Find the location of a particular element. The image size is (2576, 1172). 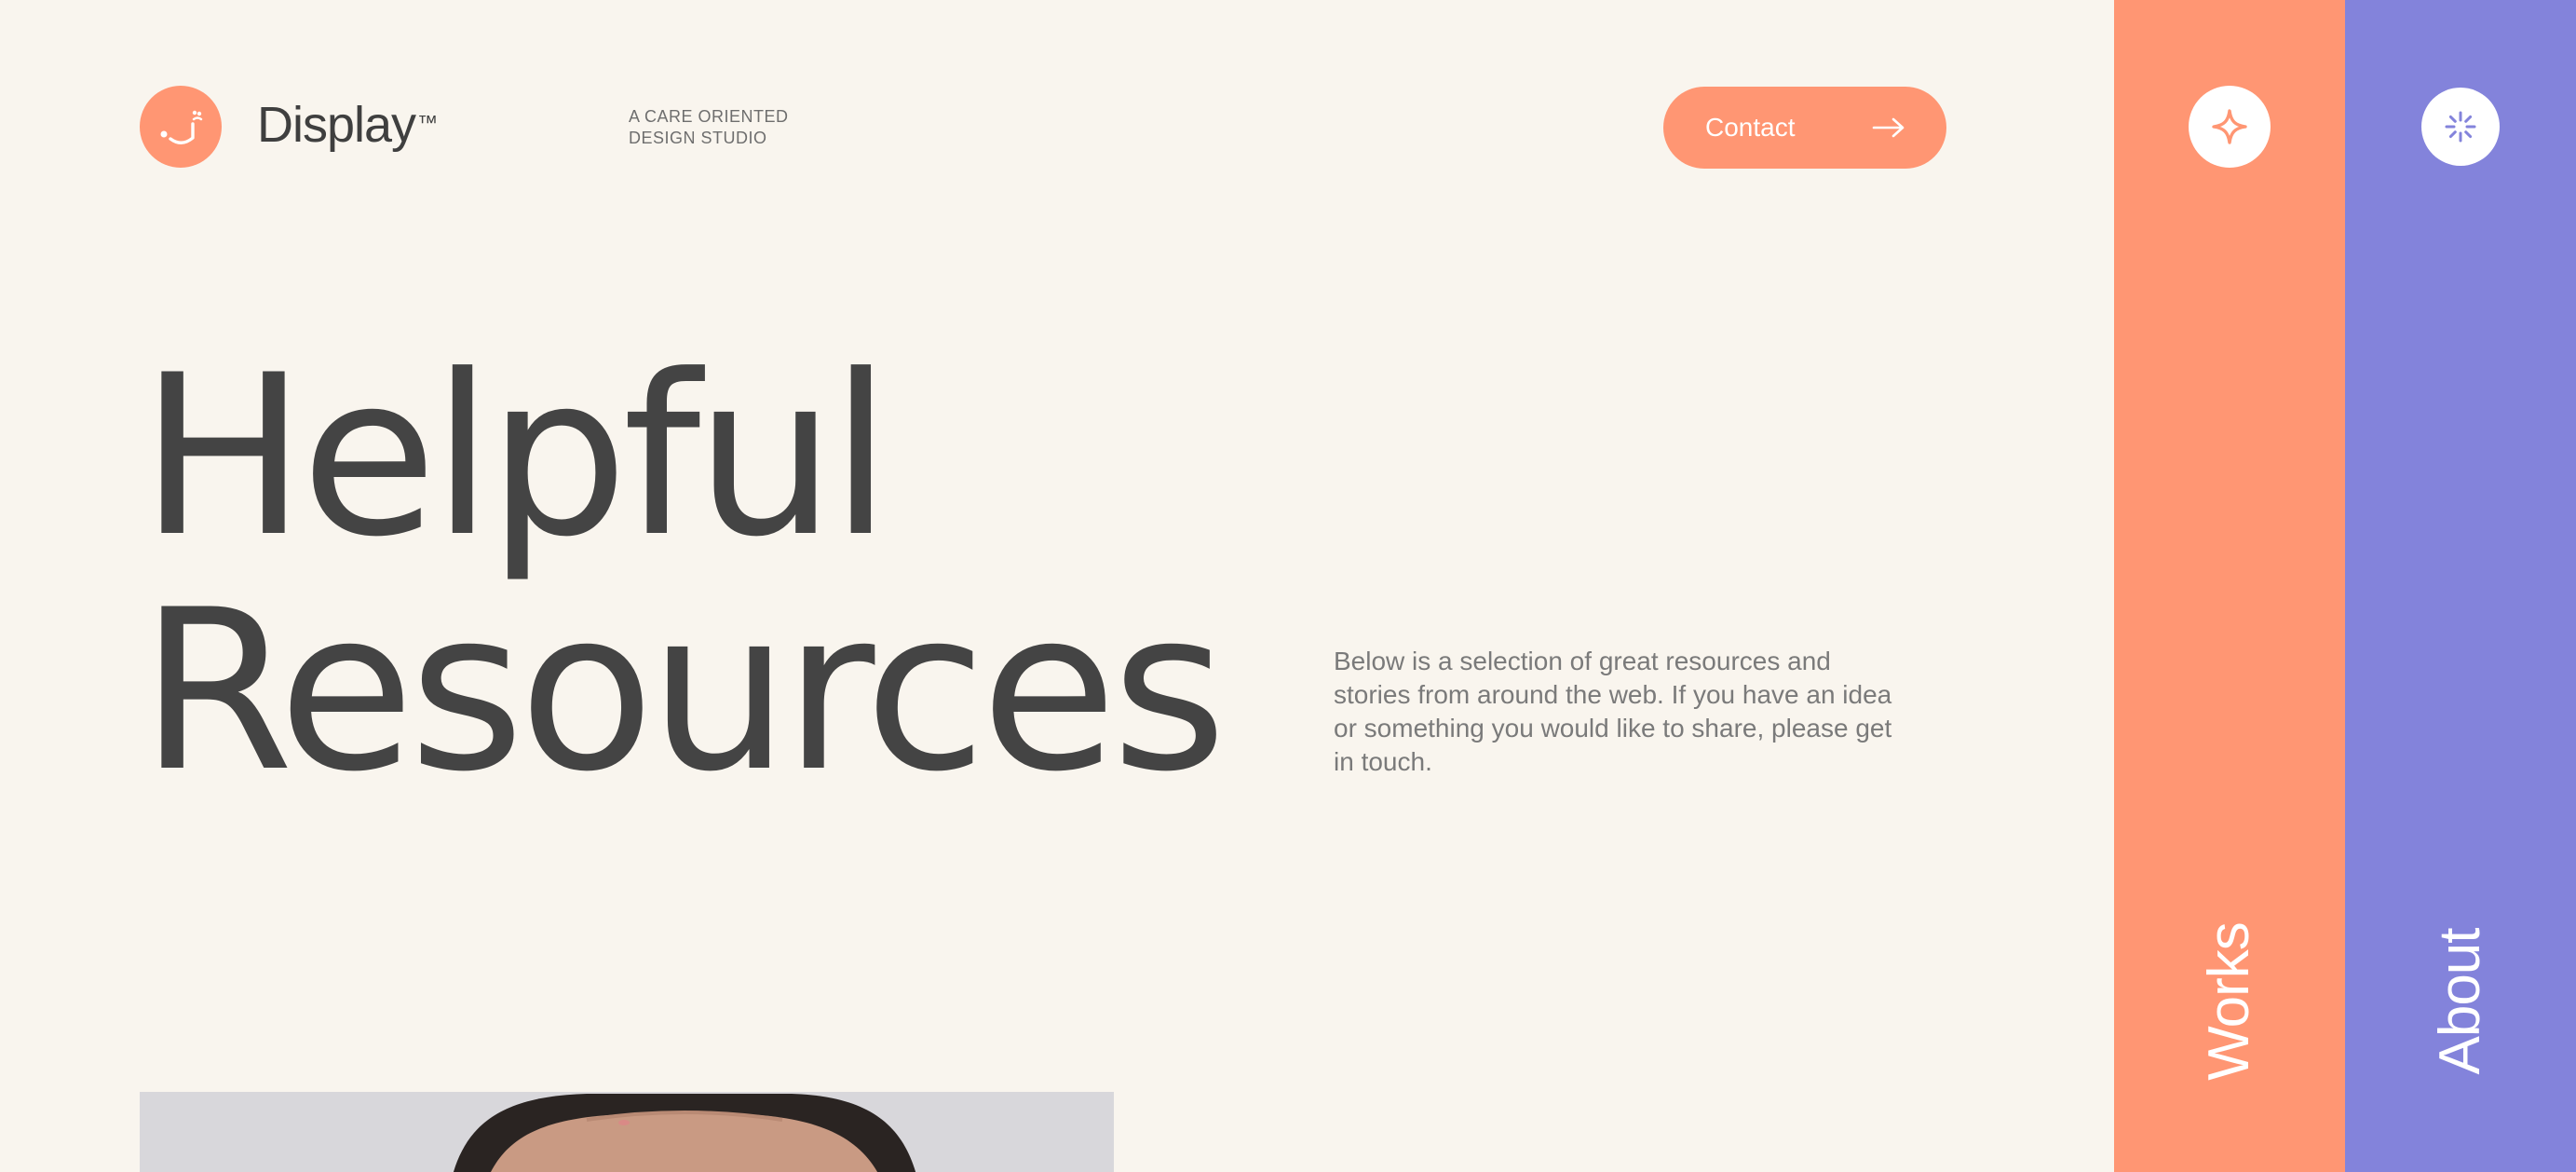

works-label: Works is located at coordinates (2229, 1002).